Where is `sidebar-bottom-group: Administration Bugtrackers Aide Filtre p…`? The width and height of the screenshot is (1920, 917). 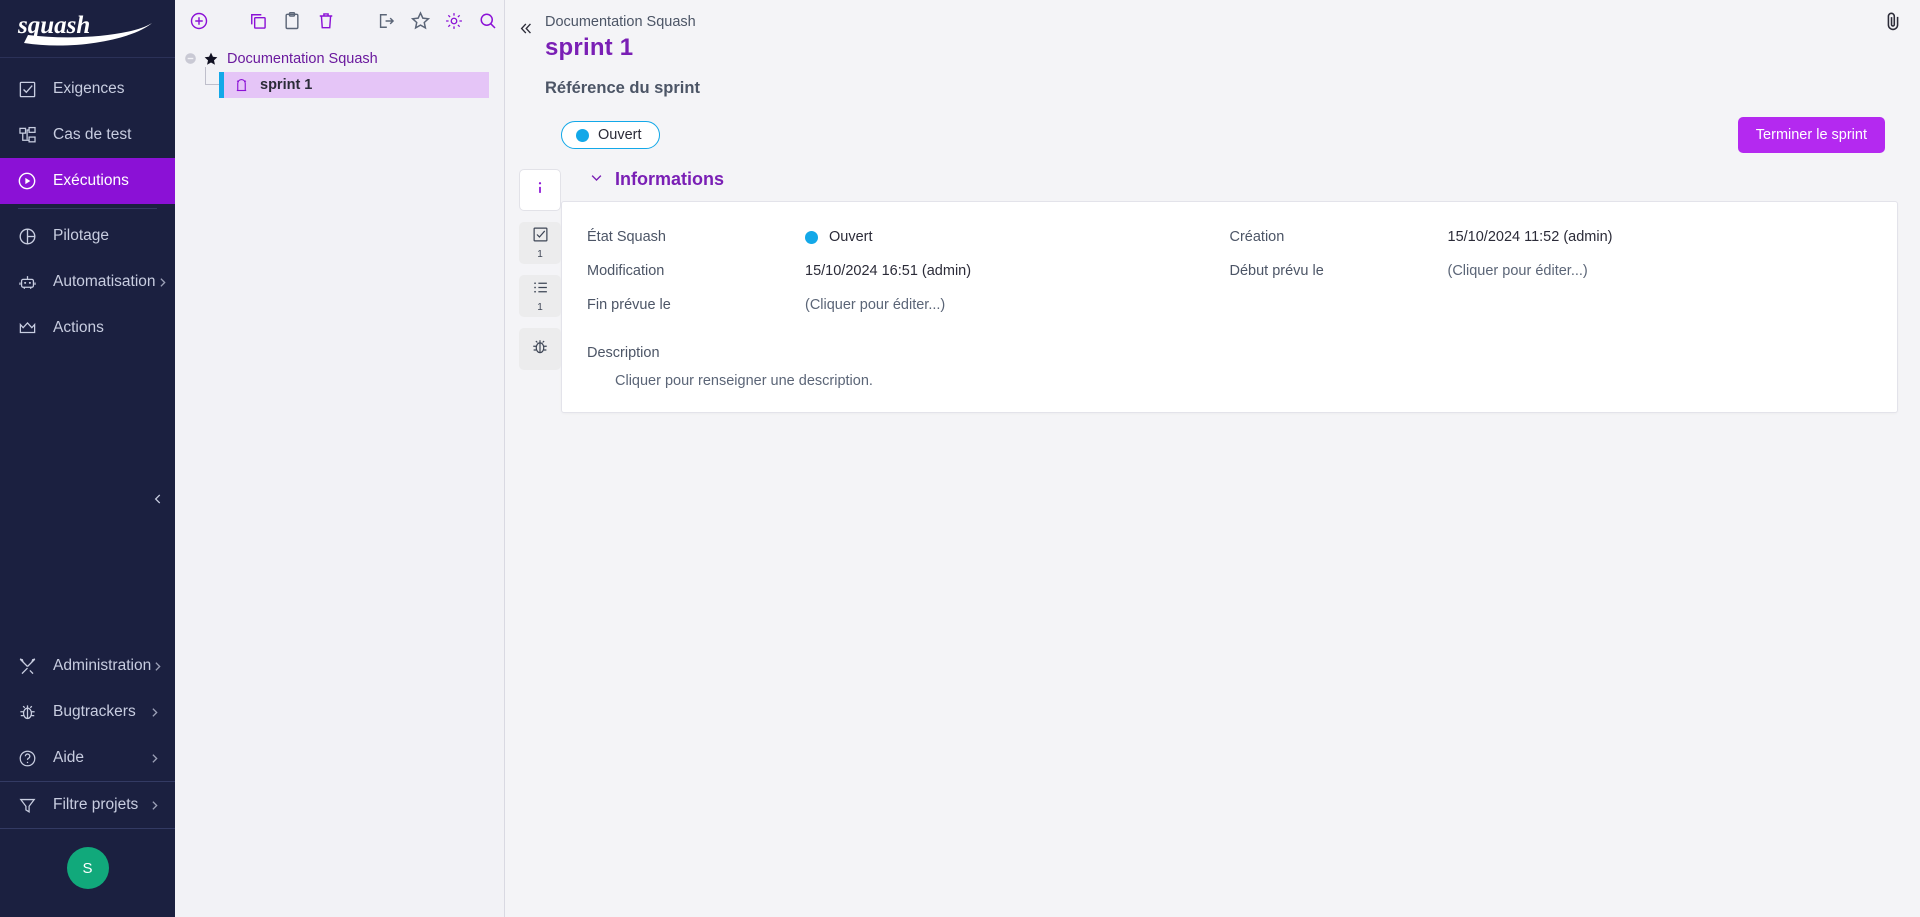
sidebar-bottom-group: Administration Bugtrackers Aide Filtre p… is located at coordinates (87, 780).